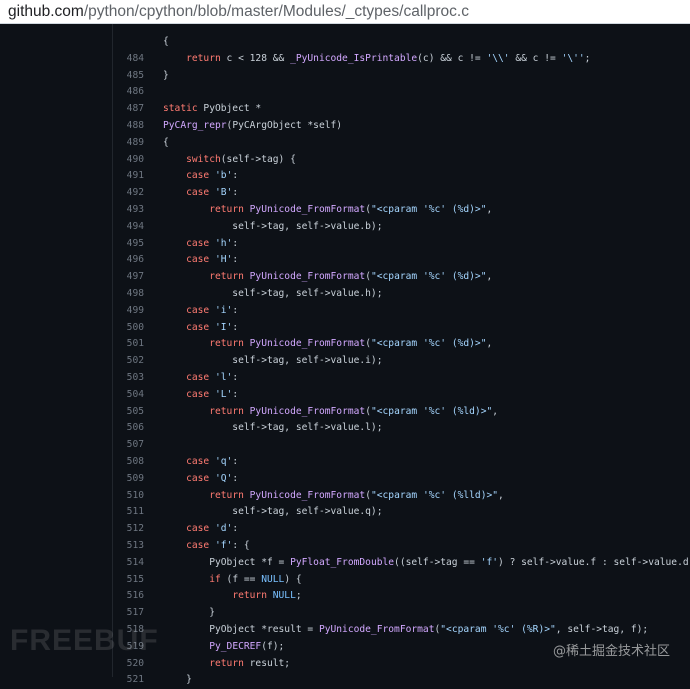  Describe the element at coordinates (273, 226) in the screenshot. I see `code-text: self->tag, self->value.b);` at that location.